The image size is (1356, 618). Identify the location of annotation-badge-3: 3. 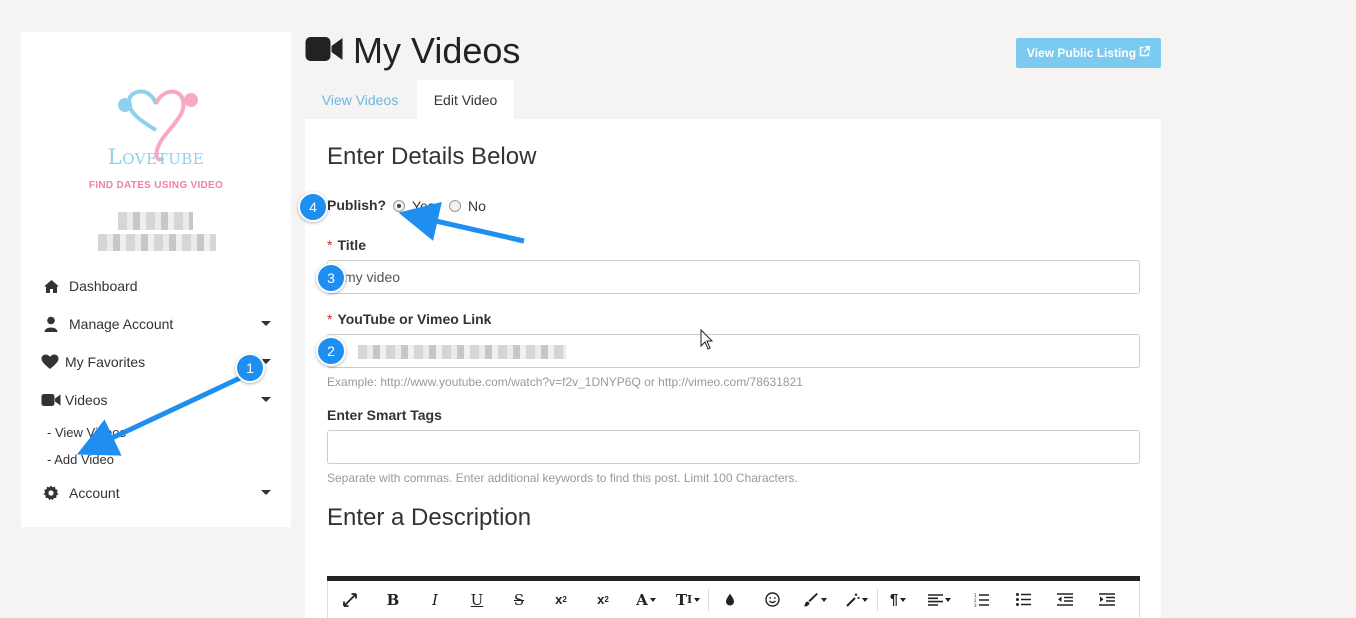
(331, 278).